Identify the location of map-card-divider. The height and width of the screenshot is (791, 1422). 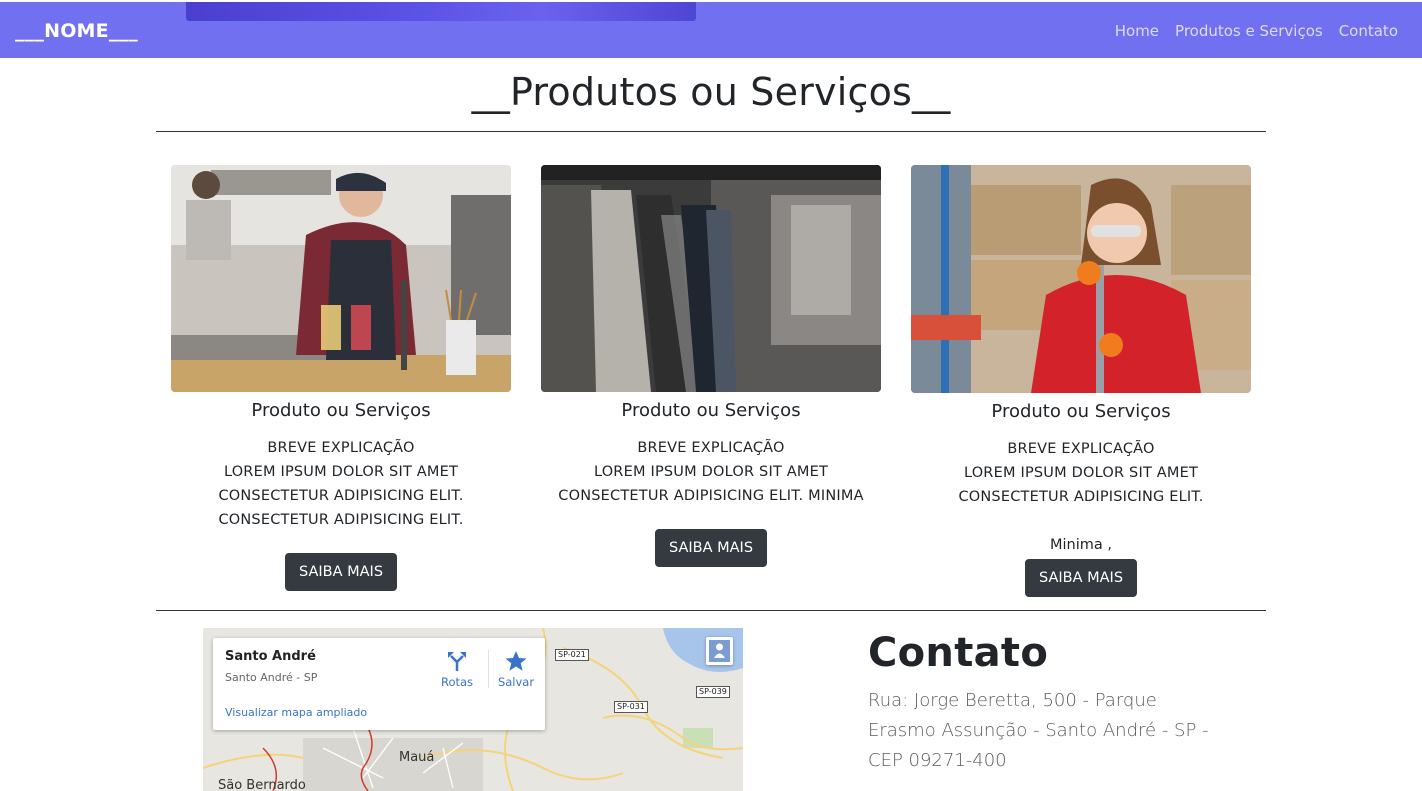
(488, 669).